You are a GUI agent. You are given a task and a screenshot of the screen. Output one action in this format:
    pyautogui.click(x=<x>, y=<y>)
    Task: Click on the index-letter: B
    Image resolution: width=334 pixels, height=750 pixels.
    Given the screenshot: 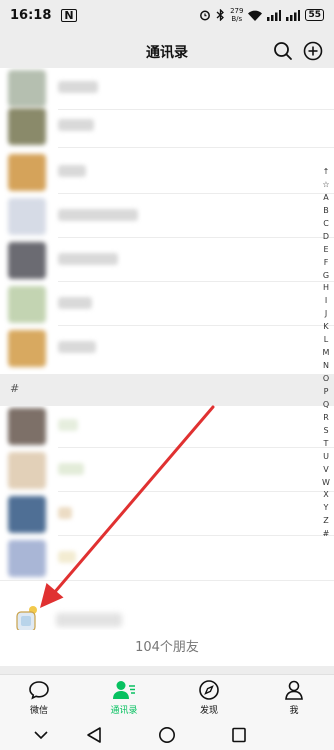 What is the action you would take?
    pyautogui.click(x=326, y=211)
    